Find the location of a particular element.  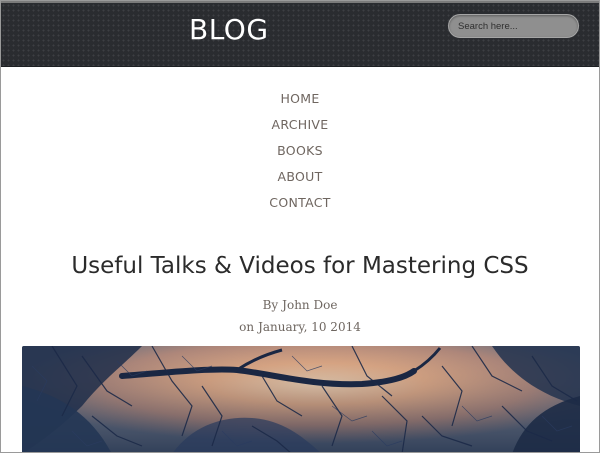

nav-link-about: ABOUT is located at coordinates (299, 176).